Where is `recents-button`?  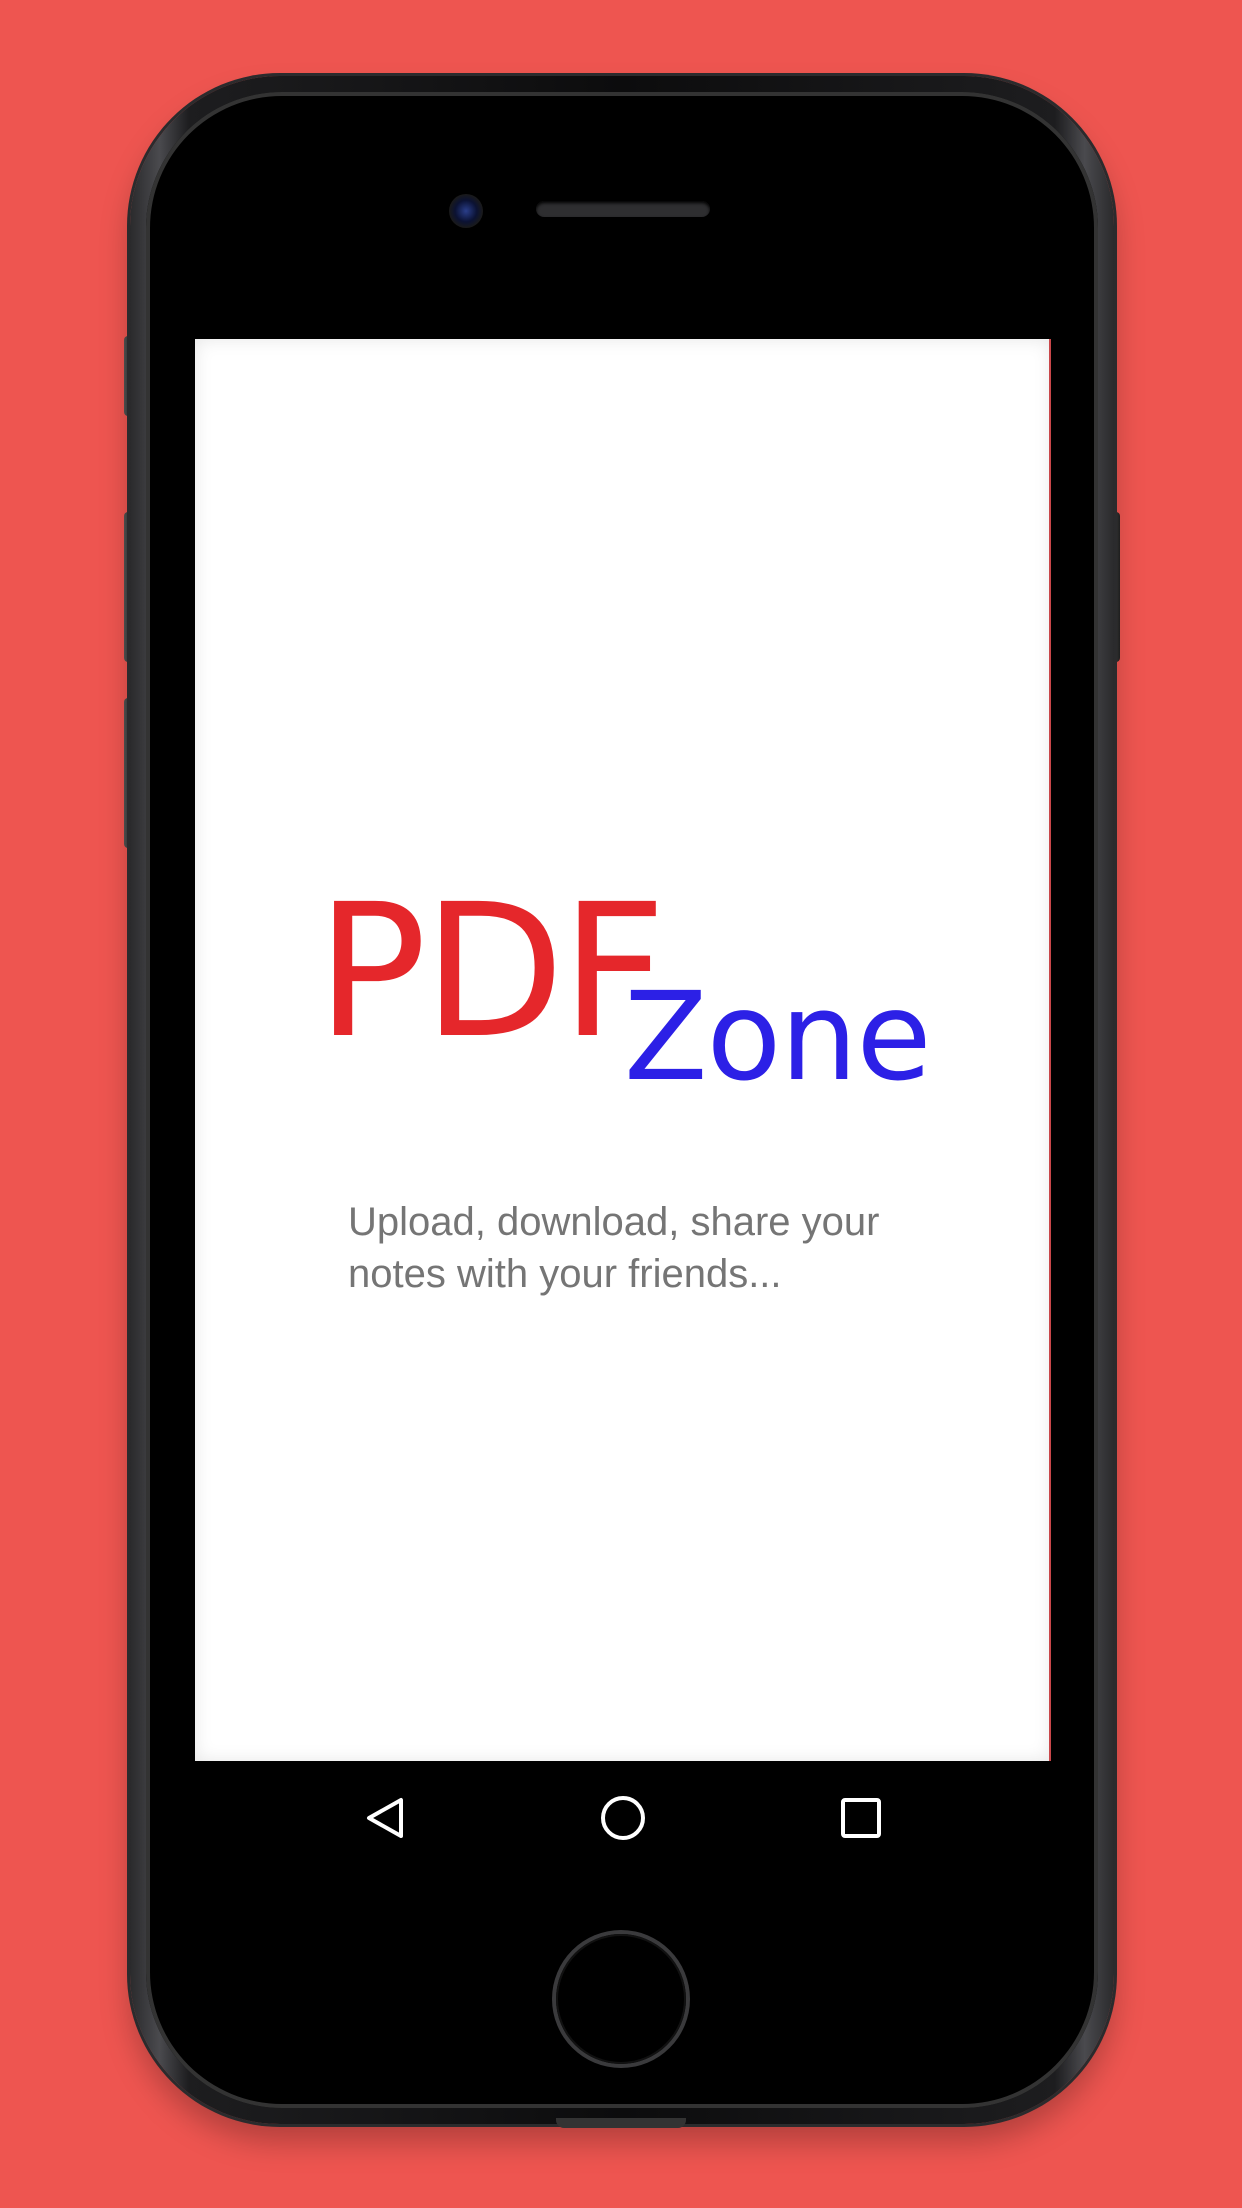 recents-button is located at coordinates (861, 1818).